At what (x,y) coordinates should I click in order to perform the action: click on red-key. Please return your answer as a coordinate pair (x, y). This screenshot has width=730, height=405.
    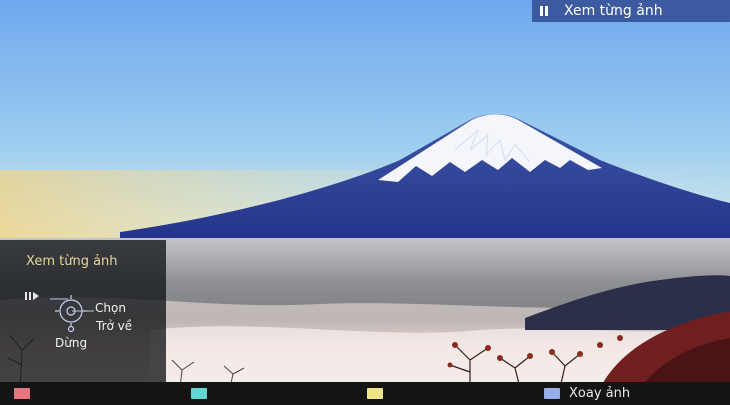
    Looking at the image, I should click on (22, 393).